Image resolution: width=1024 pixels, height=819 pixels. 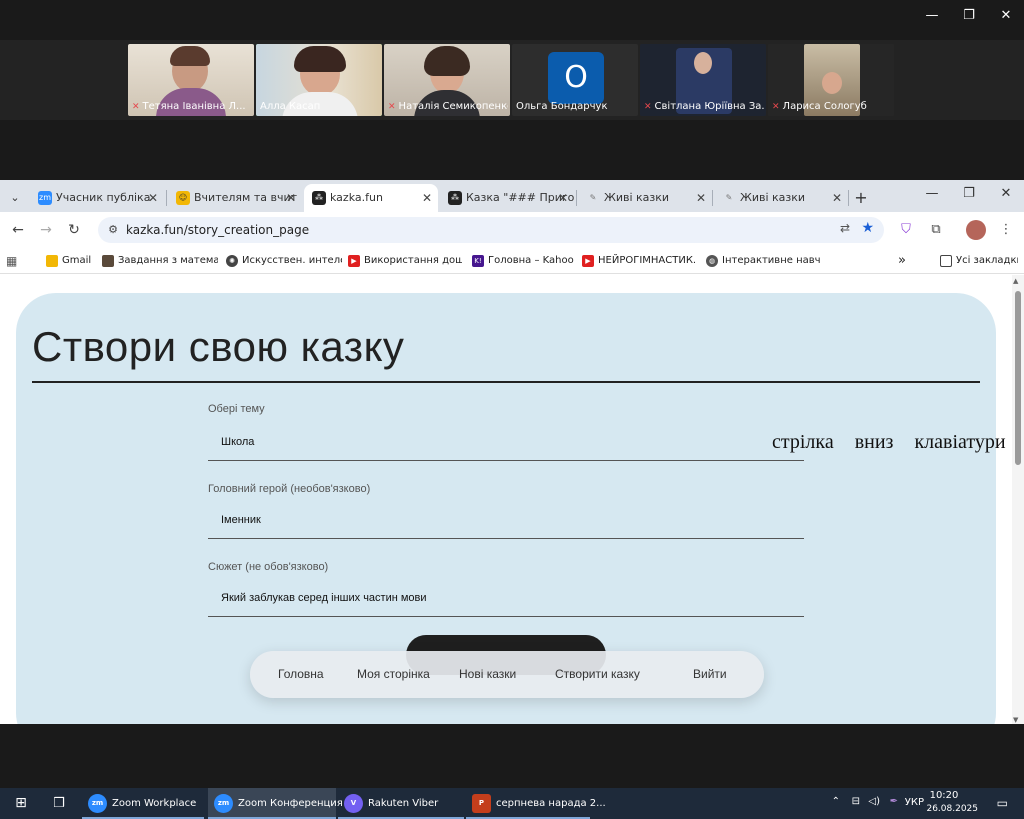 What do you see at coordinates (506, 520) in the screenshot?
I see `hero-input` at bounding box center [506, 520].